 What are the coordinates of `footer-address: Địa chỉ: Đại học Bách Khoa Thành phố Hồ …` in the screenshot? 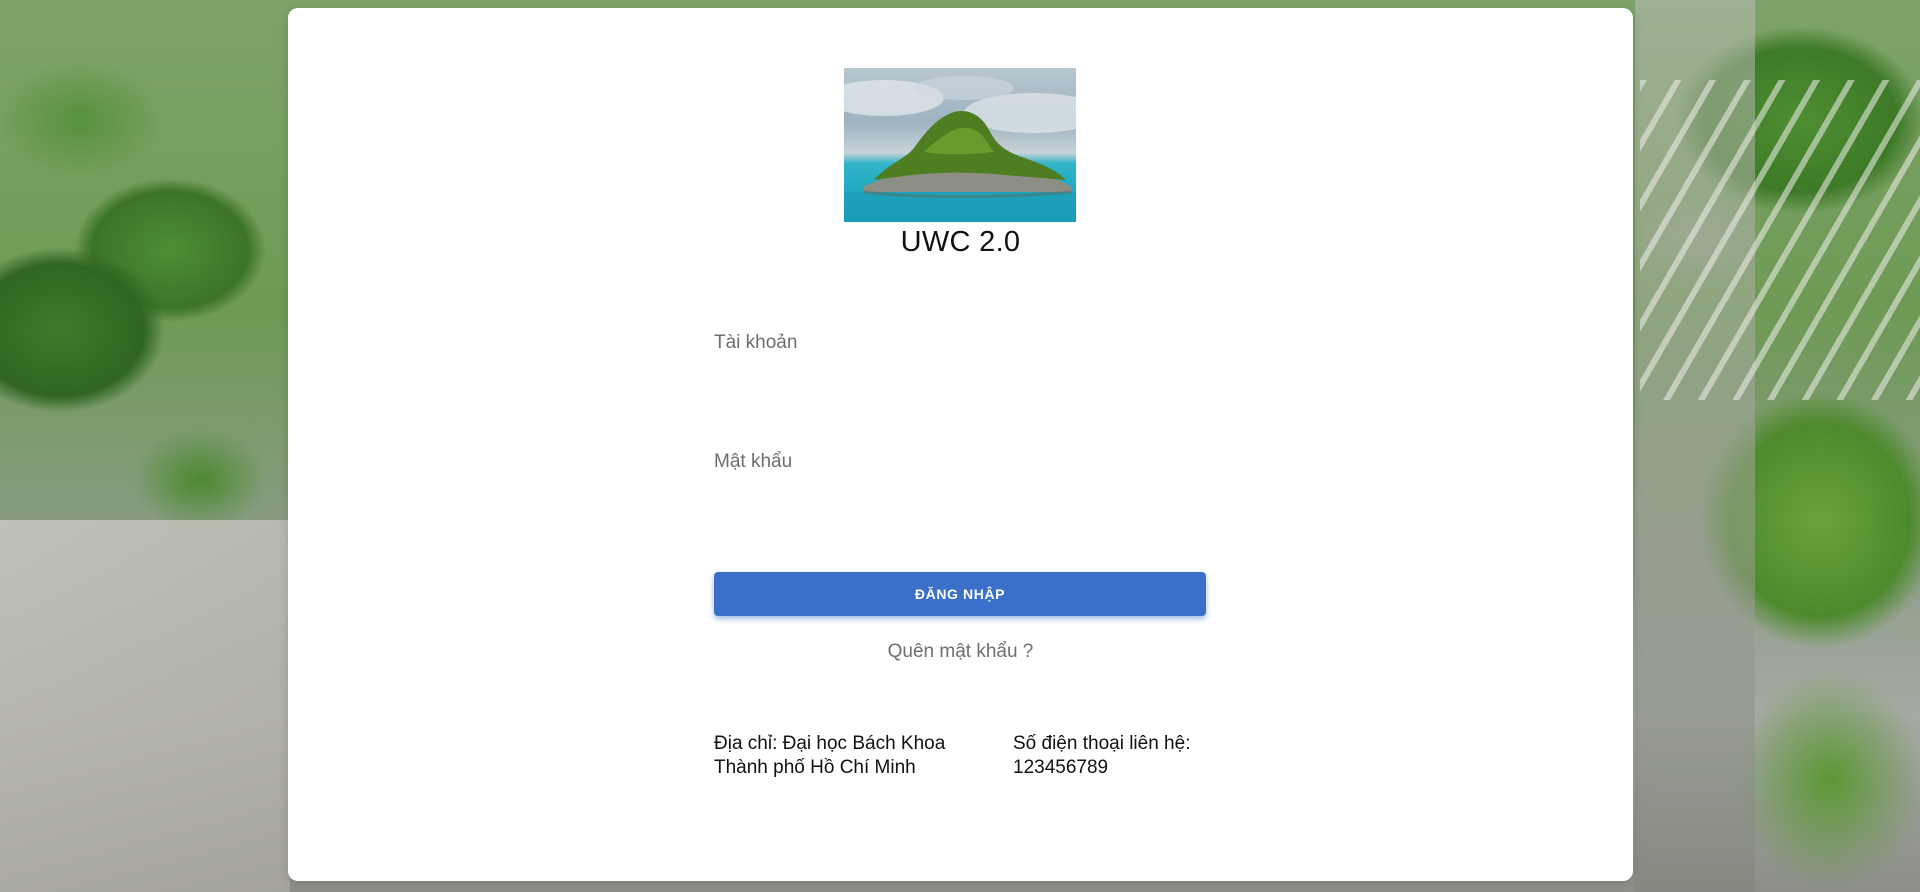 It's located at (849, 756).